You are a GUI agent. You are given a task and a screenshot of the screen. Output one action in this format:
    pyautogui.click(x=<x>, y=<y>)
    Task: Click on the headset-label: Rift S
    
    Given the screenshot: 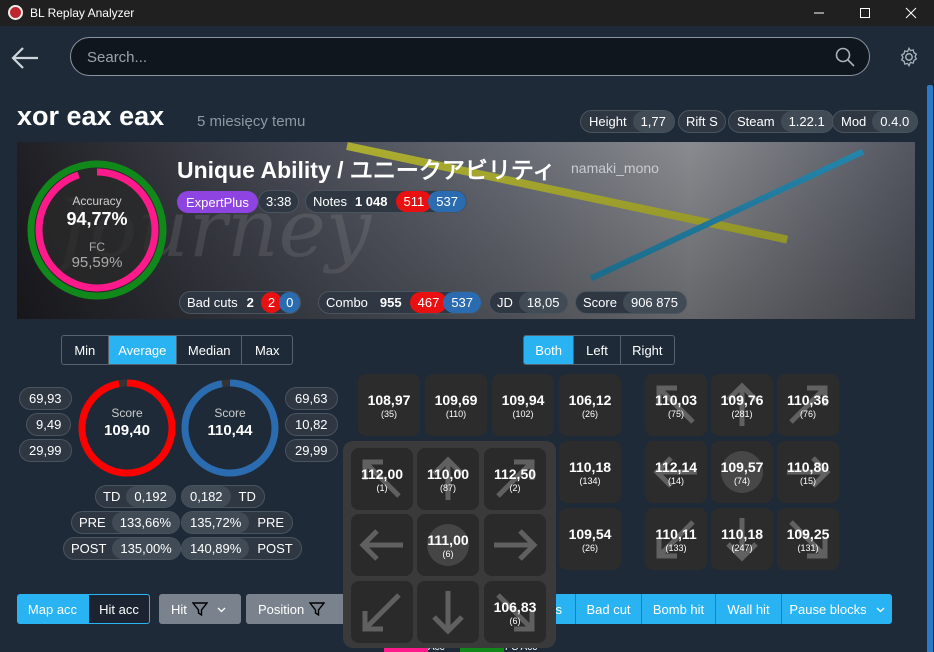 What is the action you would take?
    pyautogui.click(x=702, y=121)
    